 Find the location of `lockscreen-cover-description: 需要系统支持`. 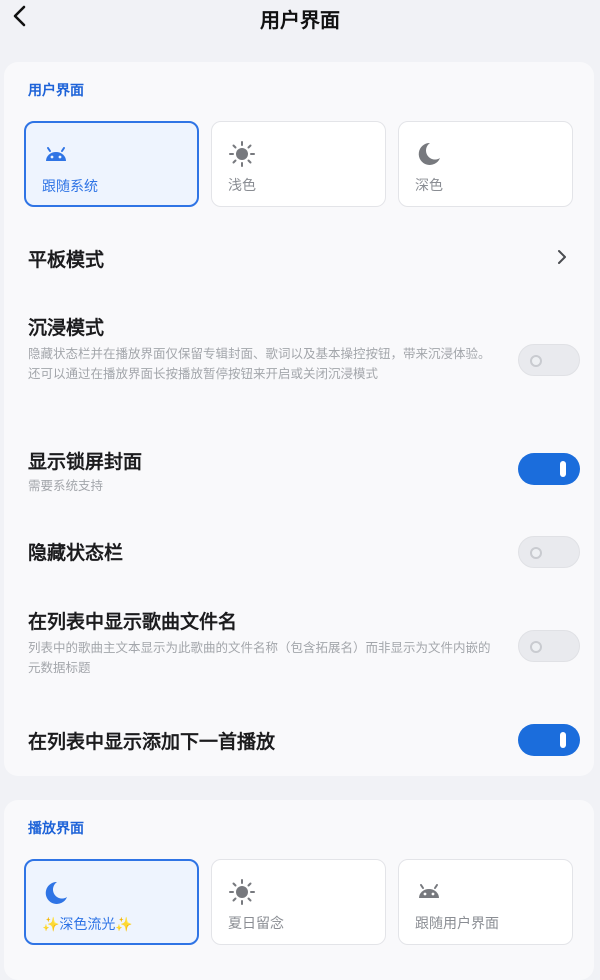

lockscreen-cover-description: 需要系统支持 is located at coordinates (66, 485).